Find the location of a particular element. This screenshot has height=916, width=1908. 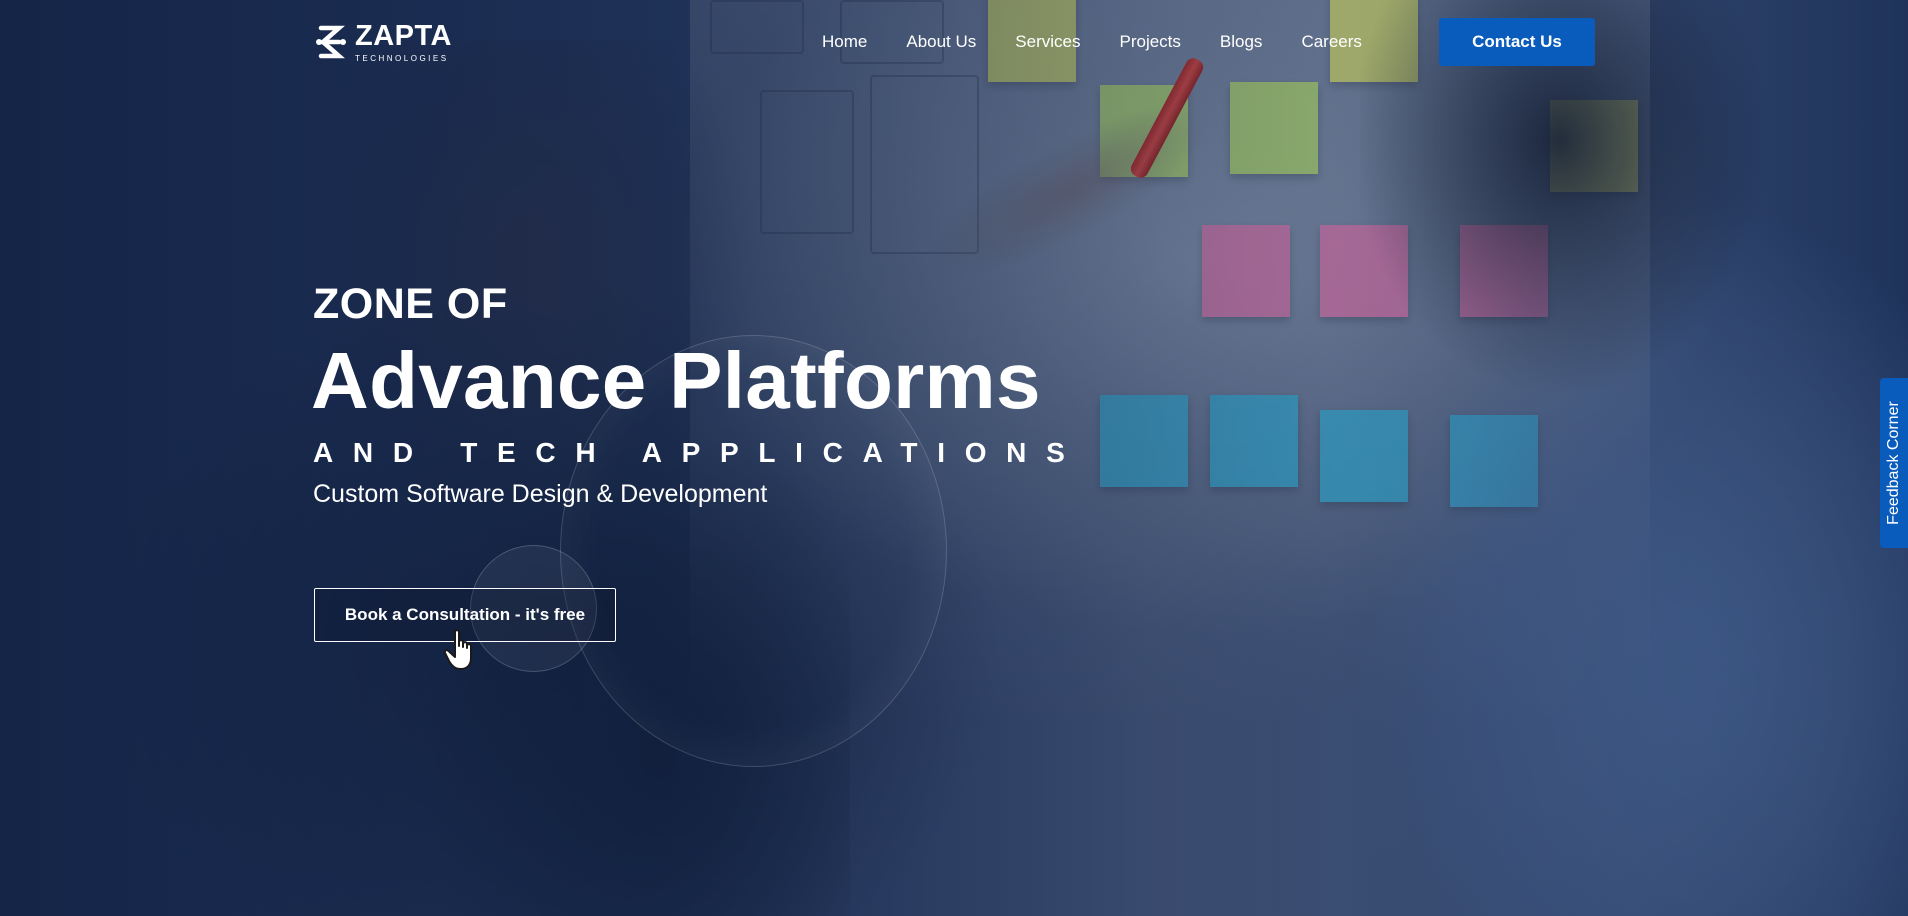

hero-subheading: AND TECH APPLICATIONS is located at coordinates (699, 452).